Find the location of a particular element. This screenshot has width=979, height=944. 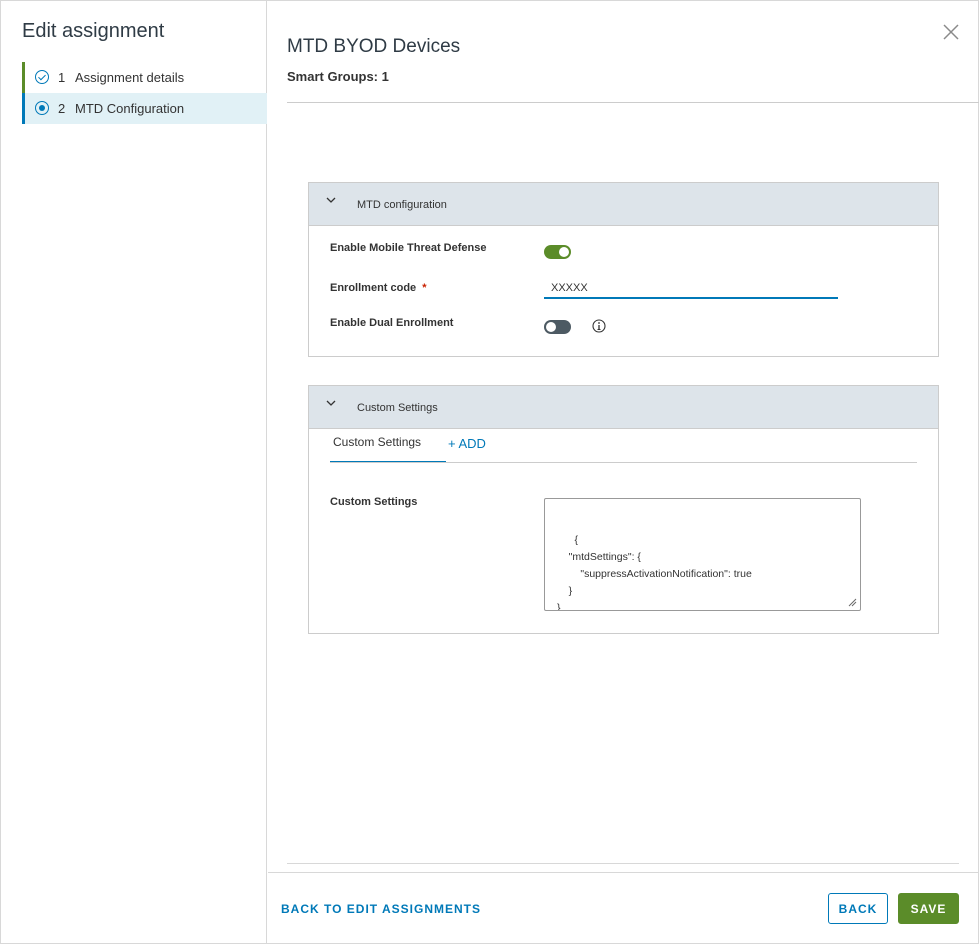

dot-circle-icon is located at coordinates (42, 108).